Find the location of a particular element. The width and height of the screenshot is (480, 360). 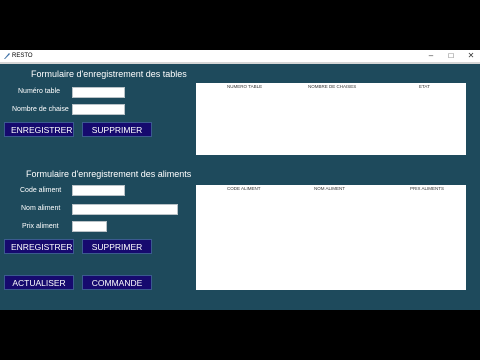

aliments-delete-button: SUPPRIMER is located at coordinates (117, 246).